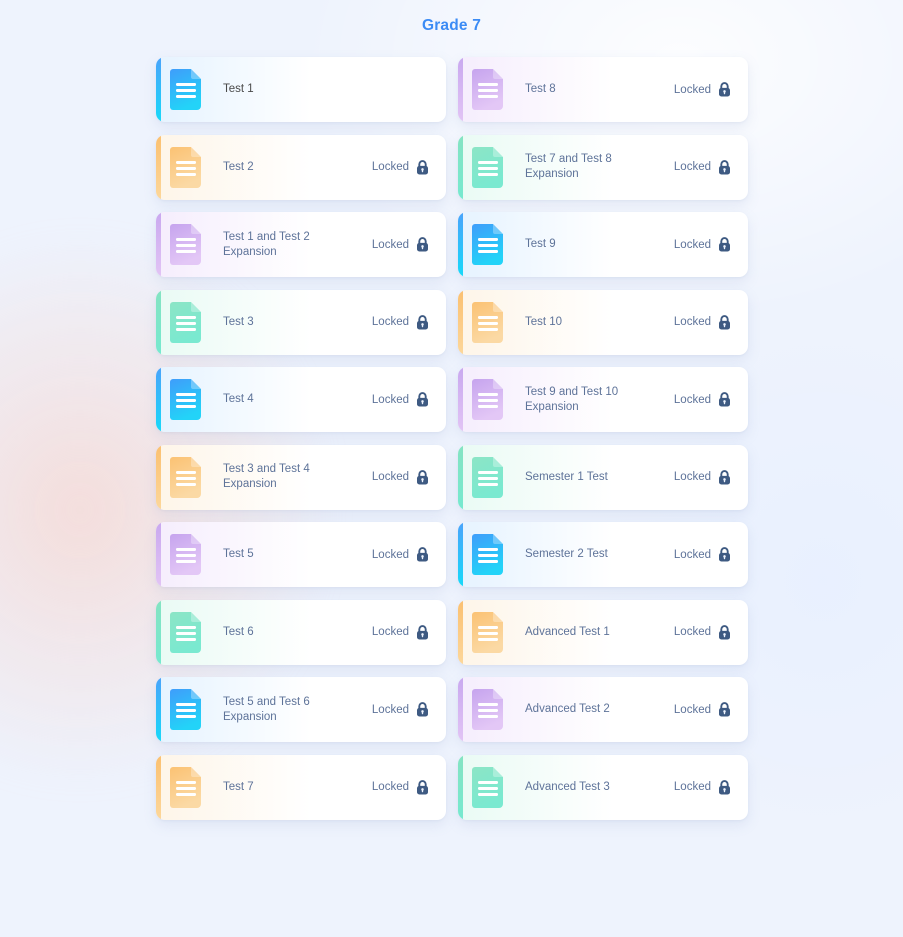  What do you see at coordinates (301, 167) in the screenshot?
I see `test-card: Test 2 Locked` at bounding box center [301, 167].